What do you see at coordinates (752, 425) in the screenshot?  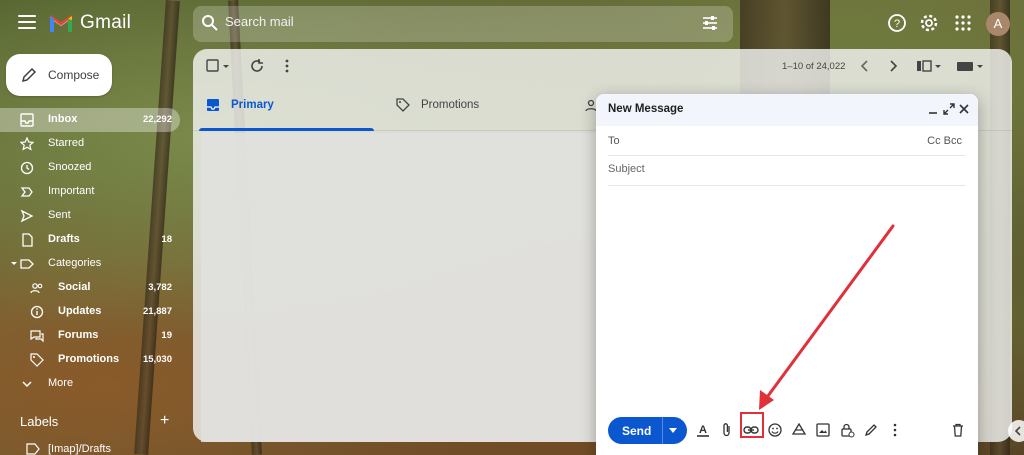 I see `link-highlight-box` at bounding box center [752, 425].